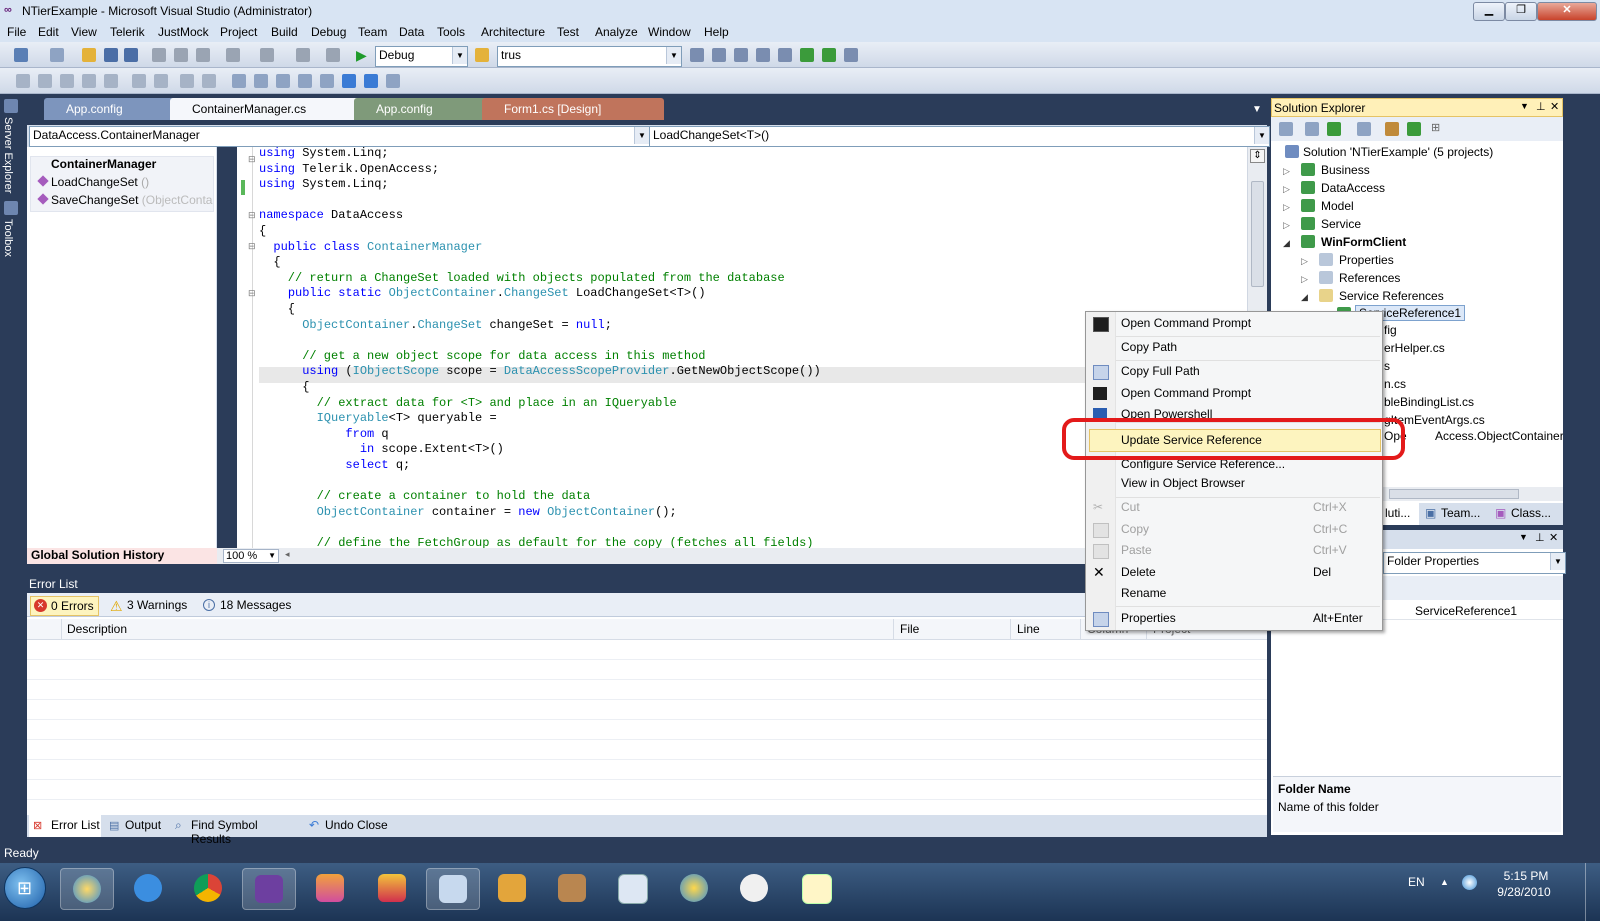 This screenshot has width=1600, height=921. Describe the element at coordinates (785, 55) in the screenshot. I see `extension-manager-icon` at that location.